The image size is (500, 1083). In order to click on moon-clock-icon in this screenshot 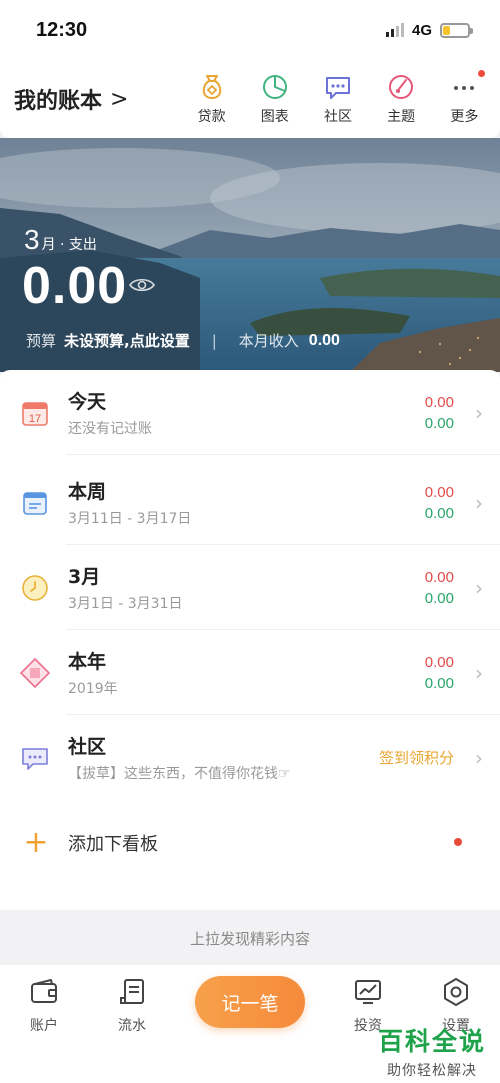, I will do `click(35, 588)`.